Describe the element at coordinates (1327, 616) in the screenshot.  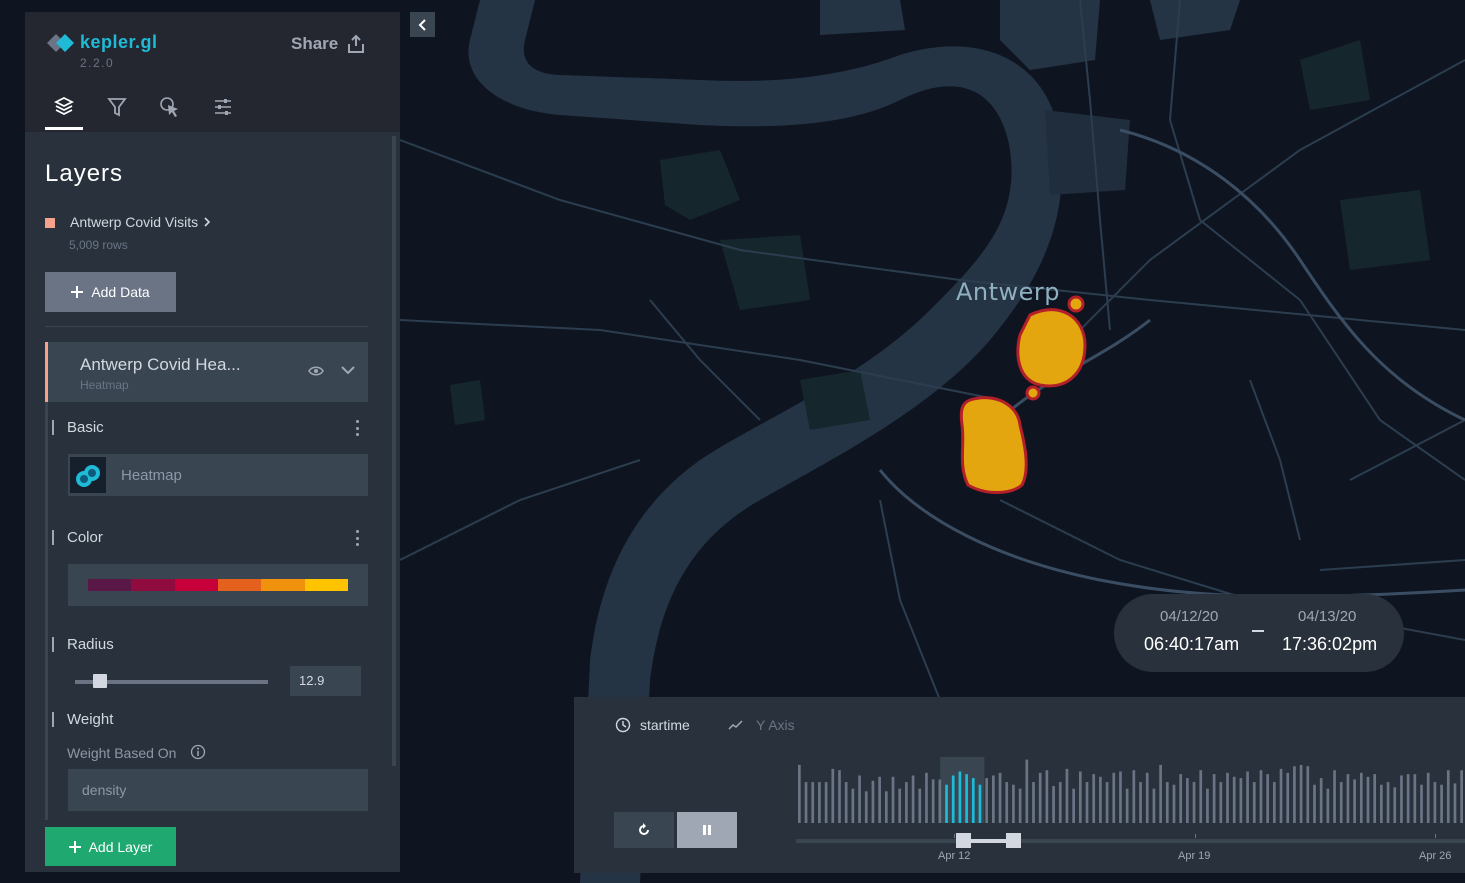
I see `end-date: 04/13/20` at that location.